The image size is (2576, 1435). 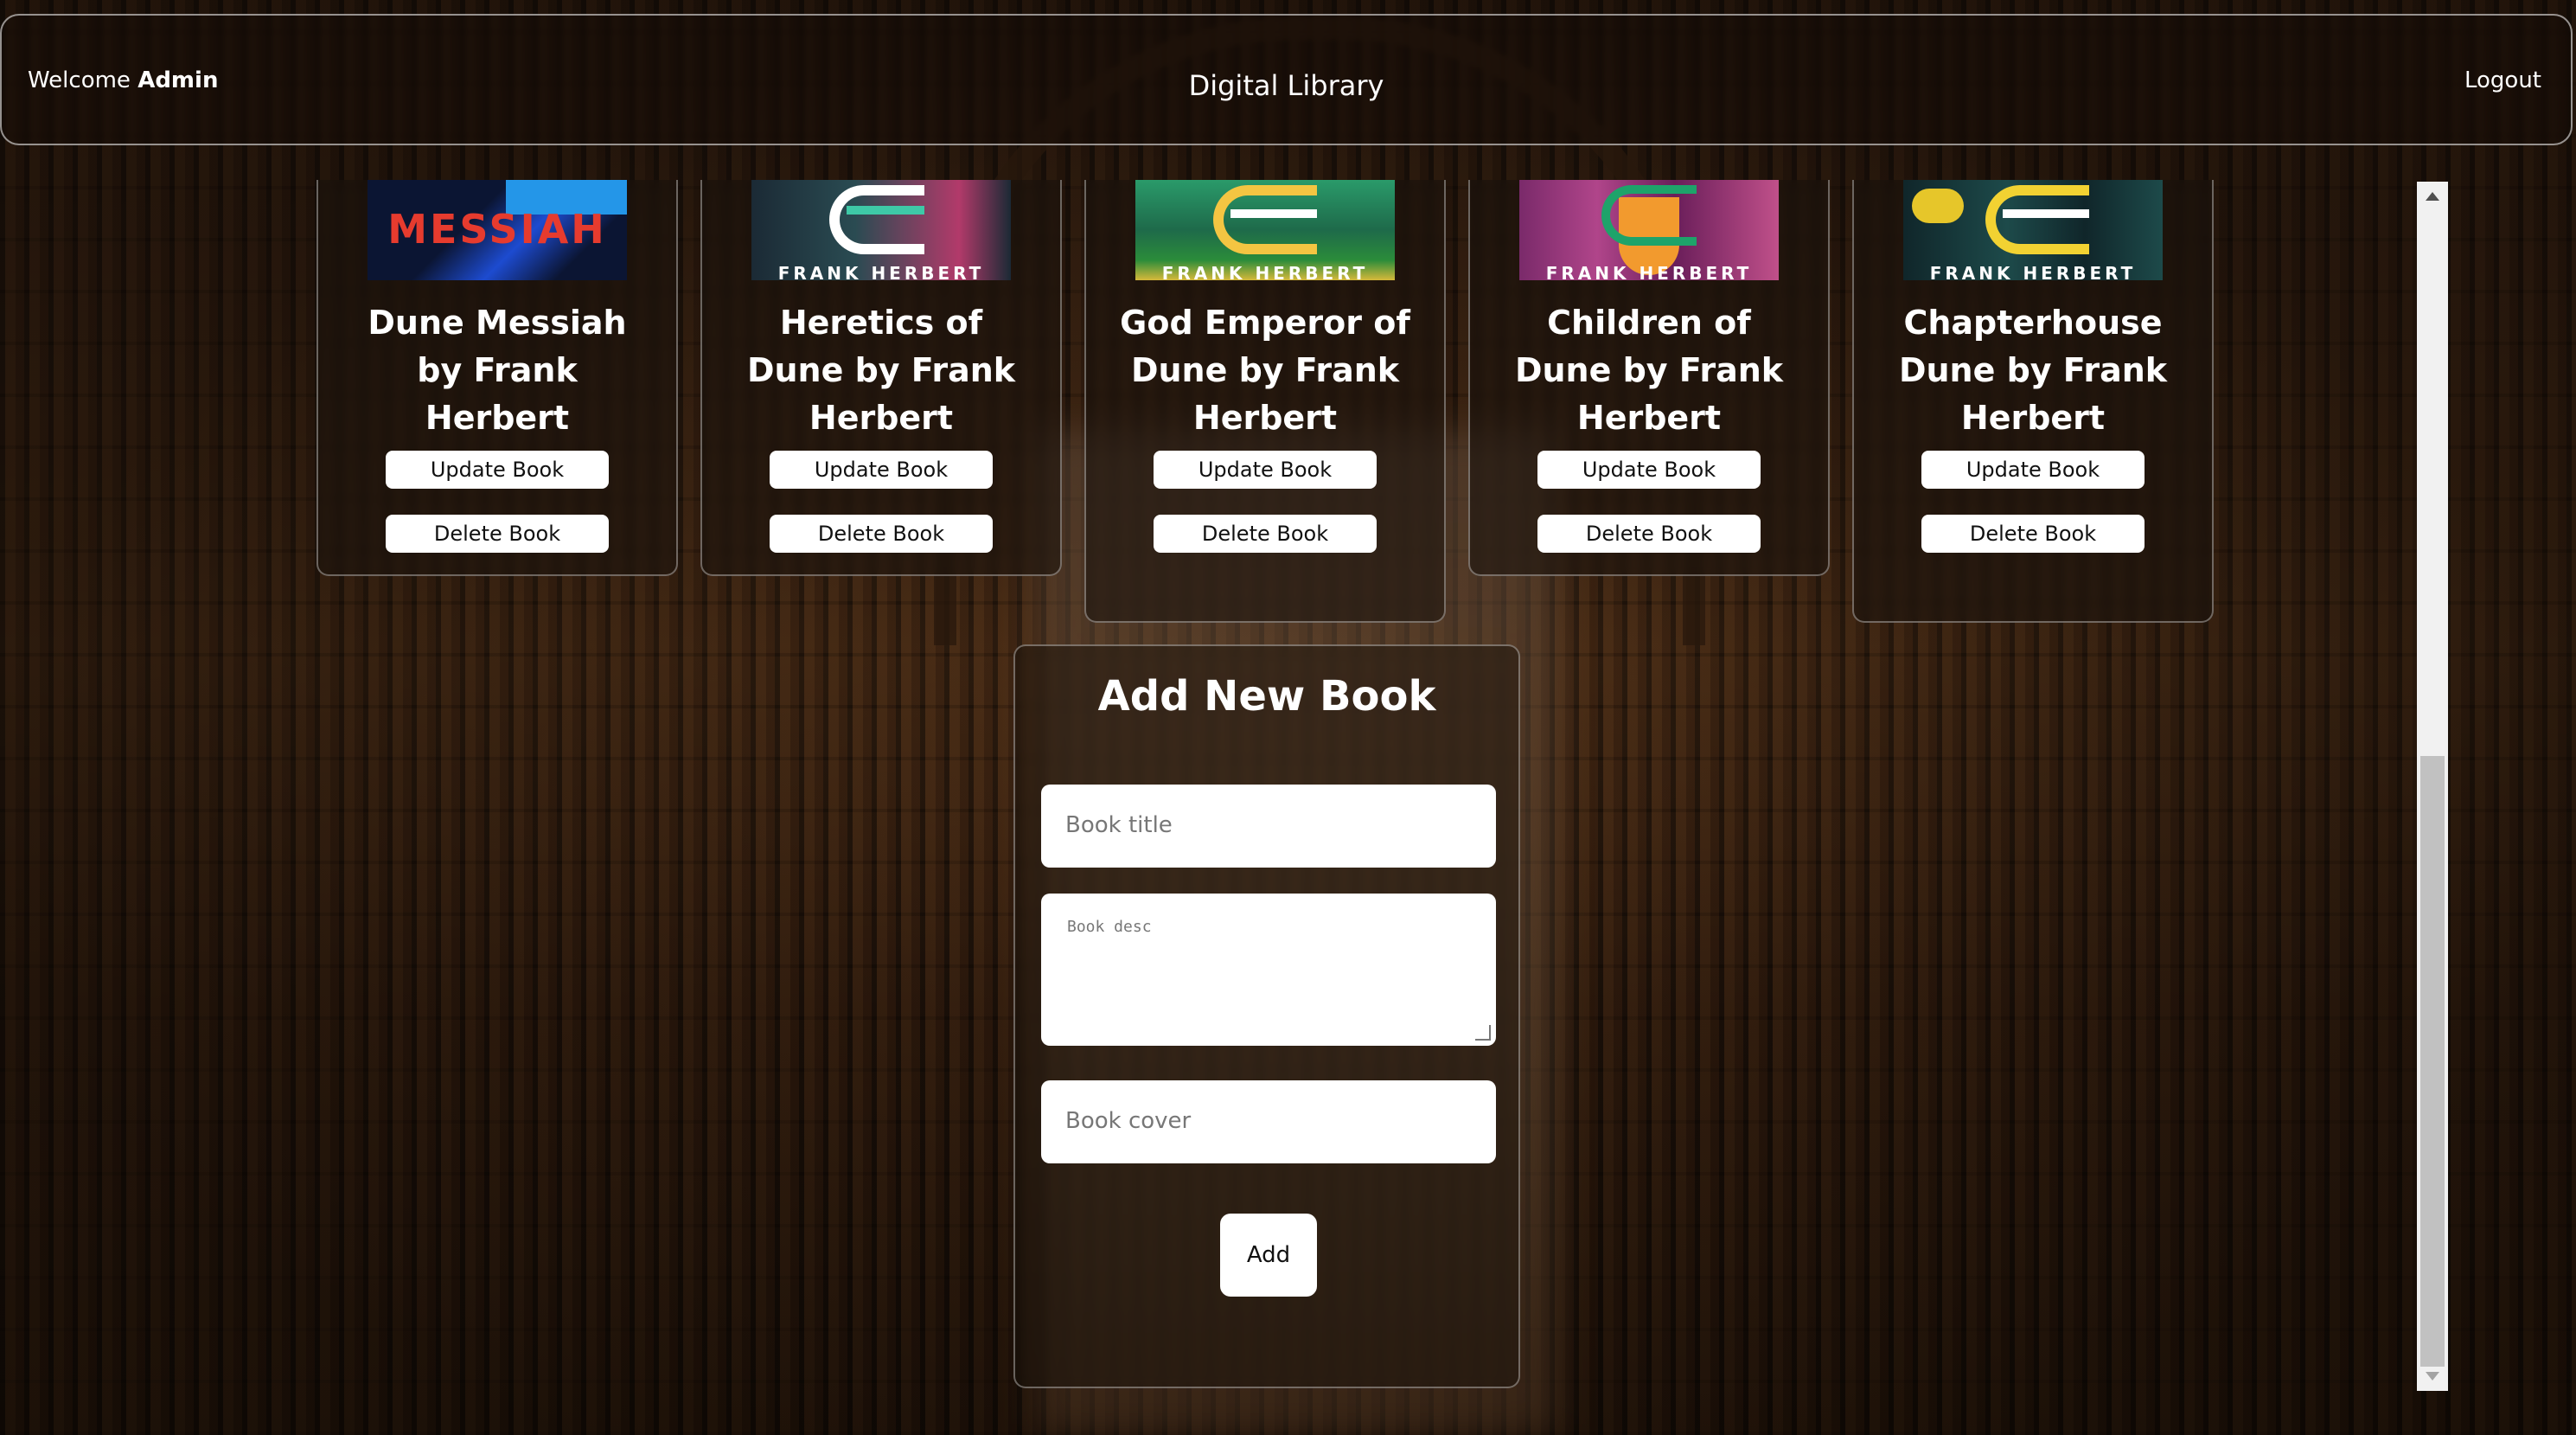 What do you see at coordinates (1268, 970) in the screenshot?
I see `book-desc-textarea: Book desc` at bounding box center [1268, 970].